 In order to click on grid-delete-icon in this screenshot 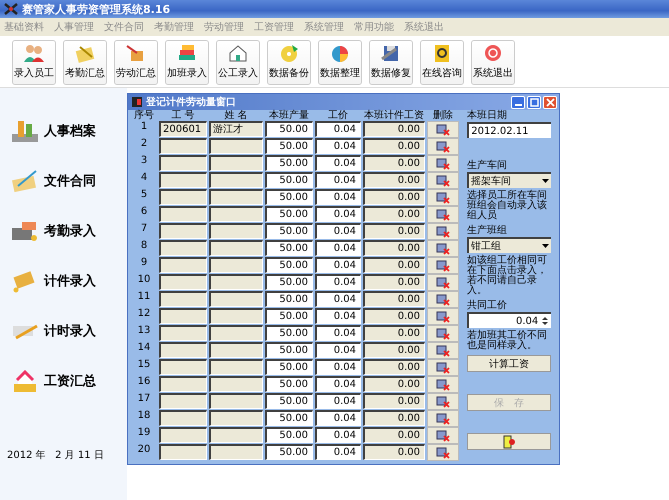, I will do `click(443, 180)`.